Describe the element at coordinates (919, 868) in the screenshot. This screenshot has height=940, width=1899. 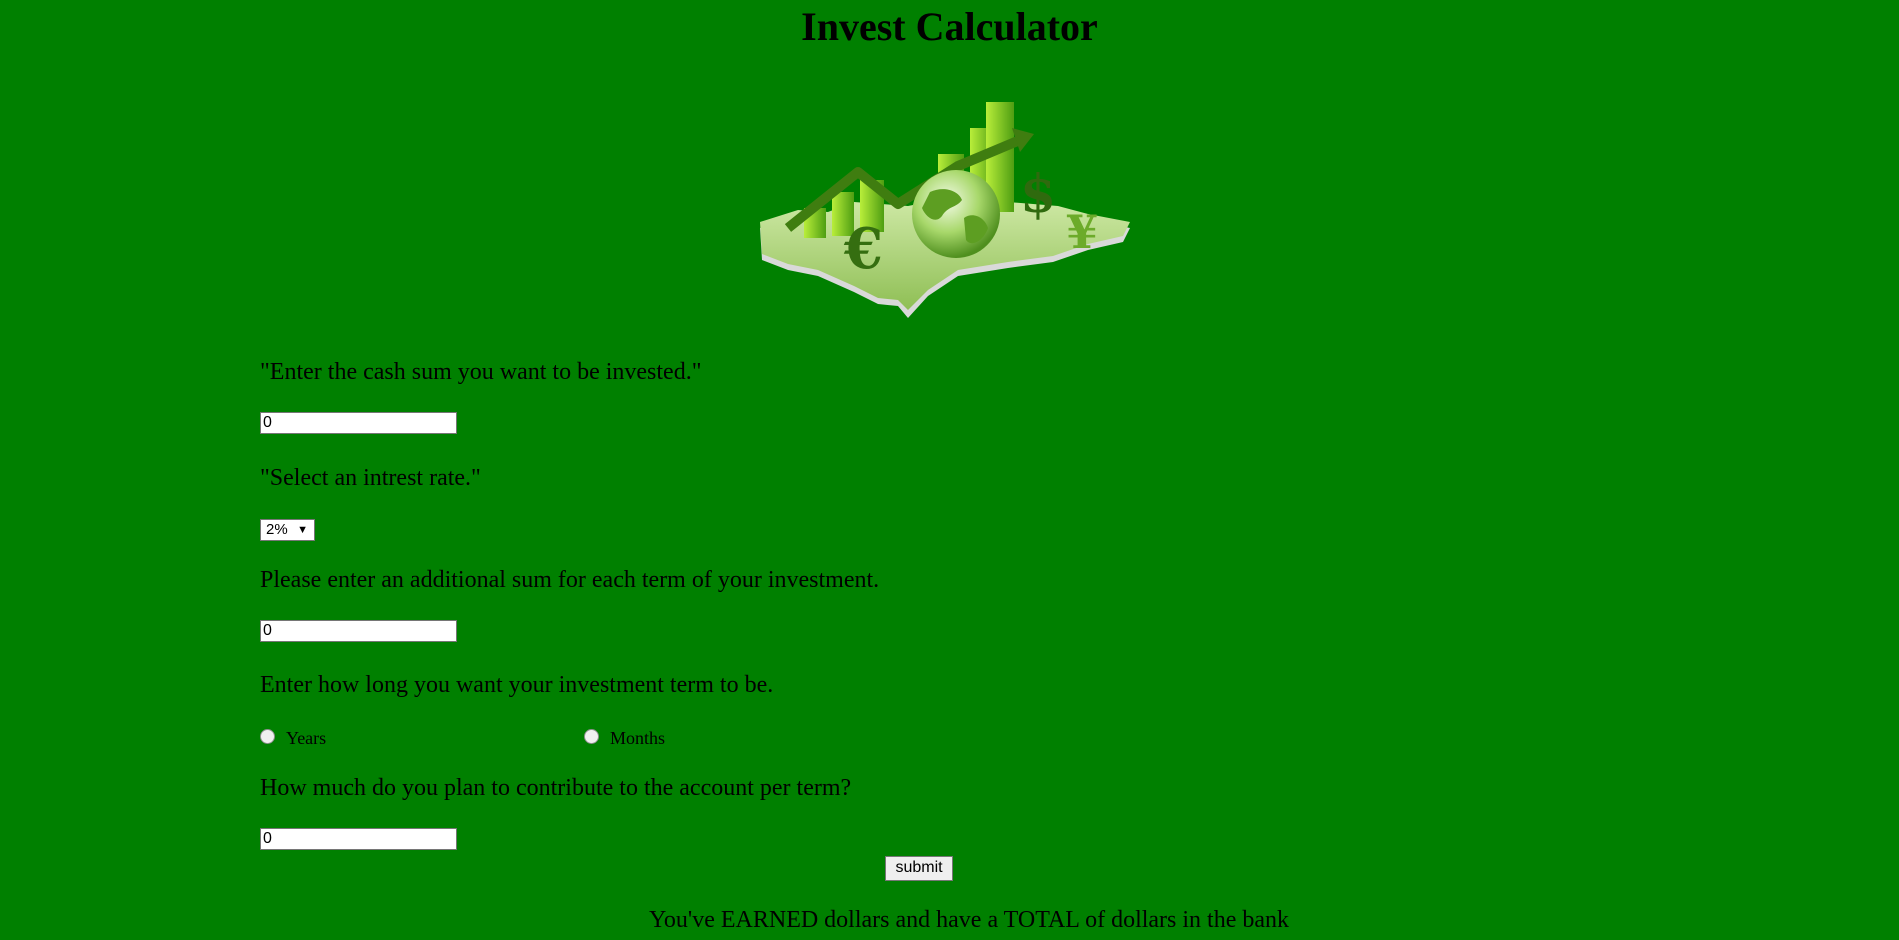
I see `submit-button: submit` at that location.